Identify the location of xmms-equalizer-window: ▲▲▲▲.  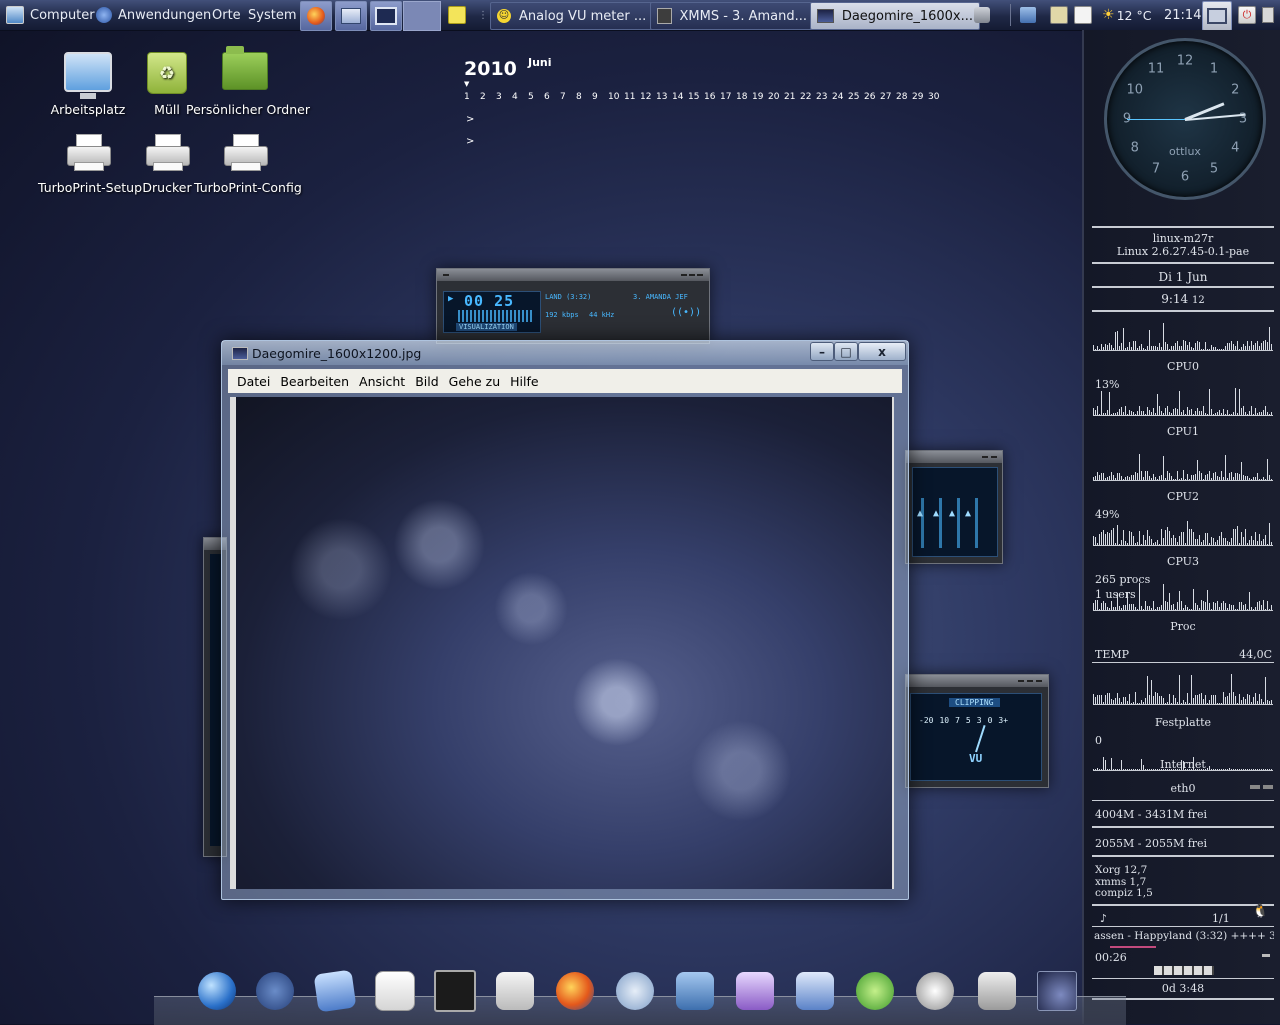
(954, 507).